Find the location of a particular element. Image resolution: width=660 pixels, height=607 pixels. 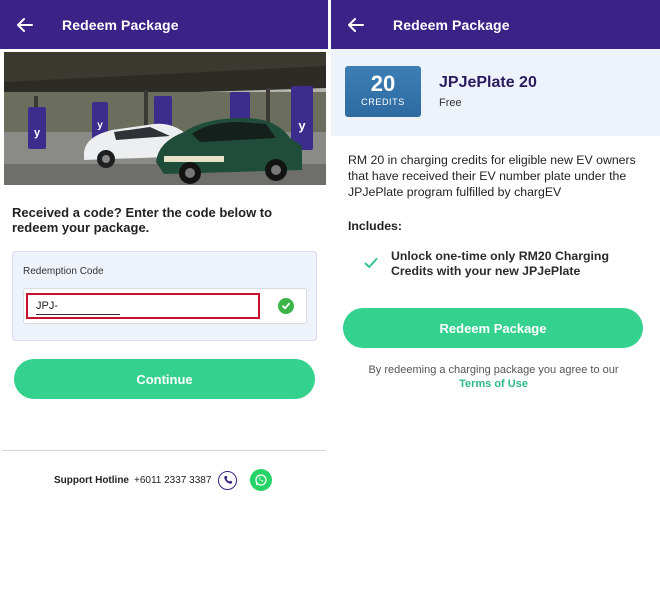

package-price: Free is located at coordinates (450, 103).